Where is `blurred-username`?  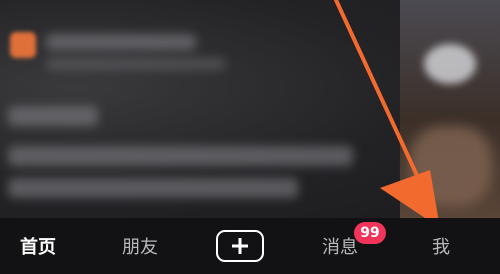 blurred-username is located at coordinates (121, 42).